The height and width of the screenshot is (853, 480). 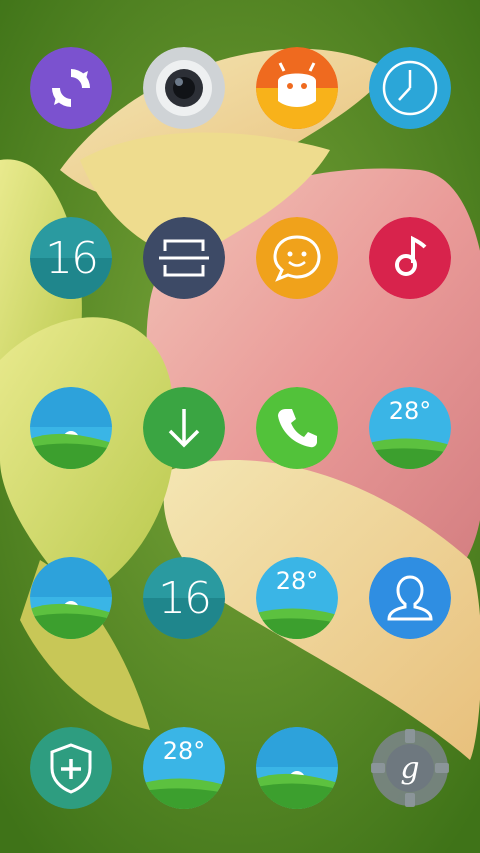 I want to click on camera-icon, so click(x=184, y=88).